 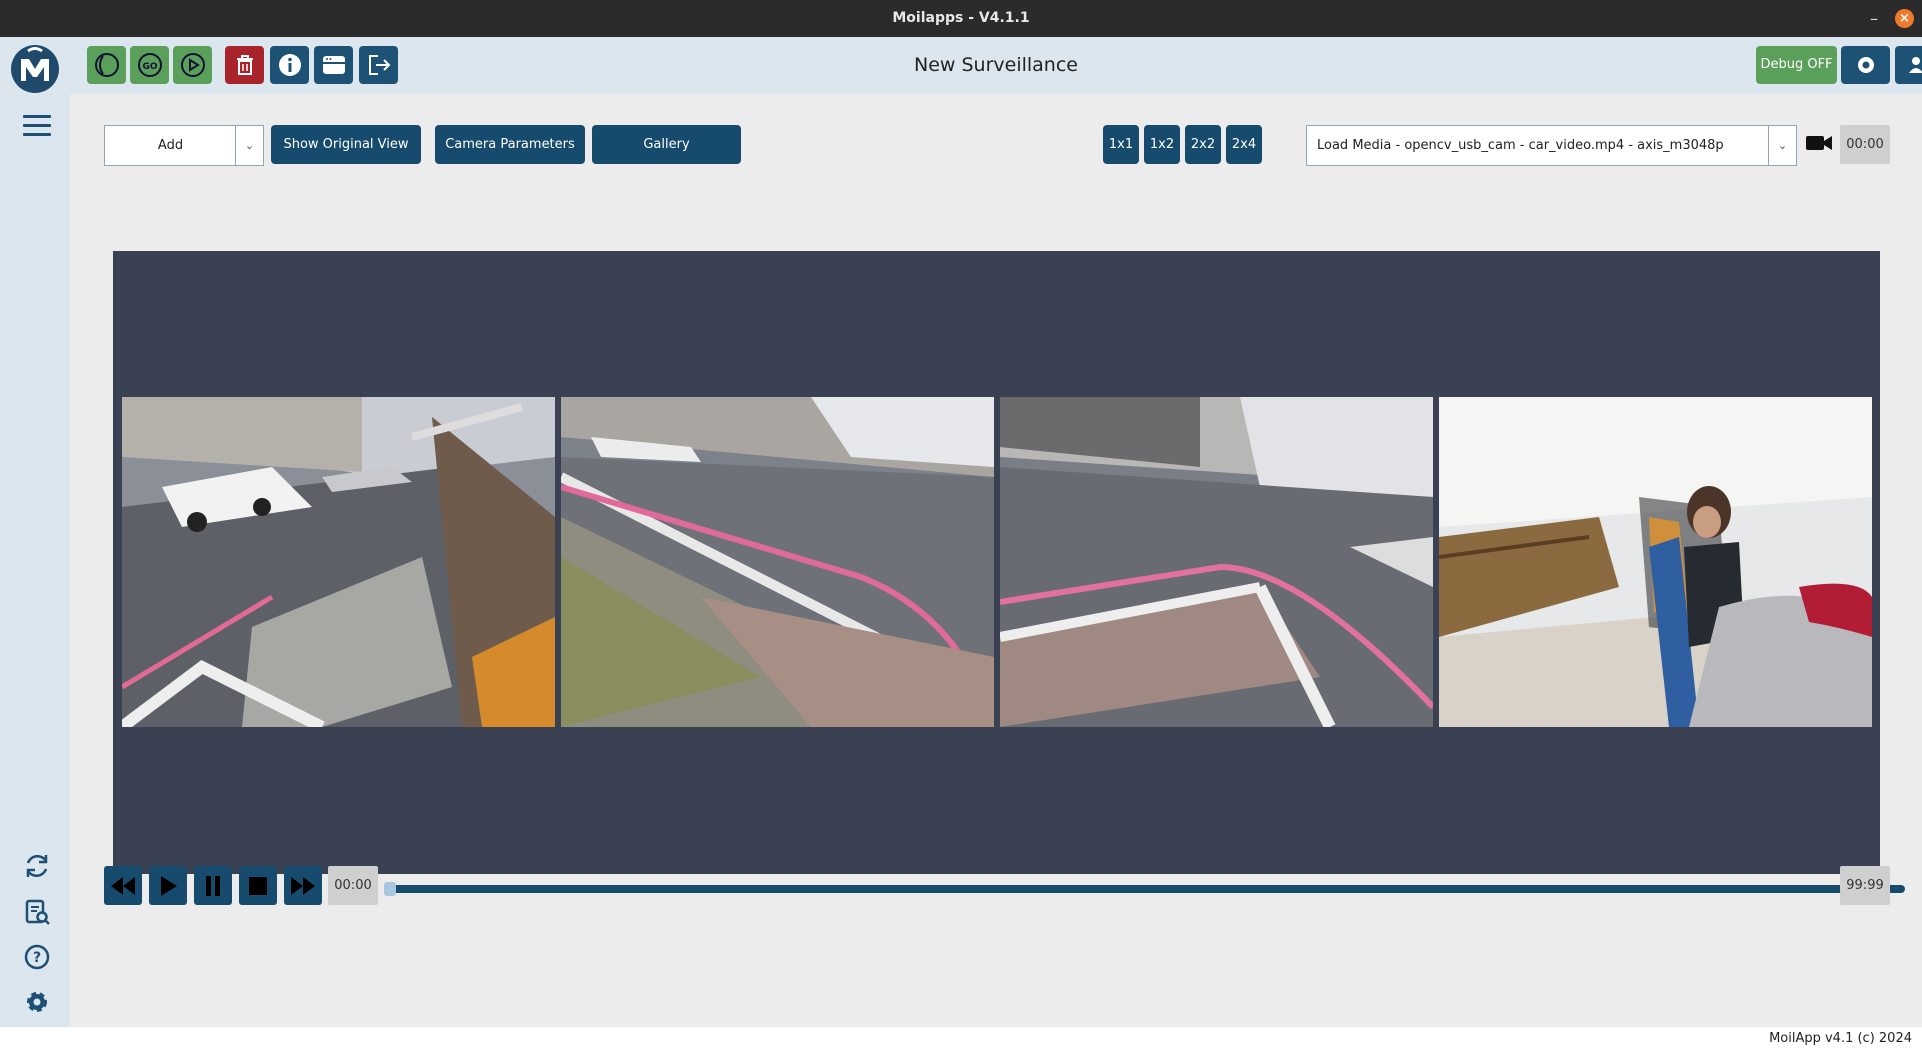 I want to click on refresh-icon, so click(x=37, y=866).